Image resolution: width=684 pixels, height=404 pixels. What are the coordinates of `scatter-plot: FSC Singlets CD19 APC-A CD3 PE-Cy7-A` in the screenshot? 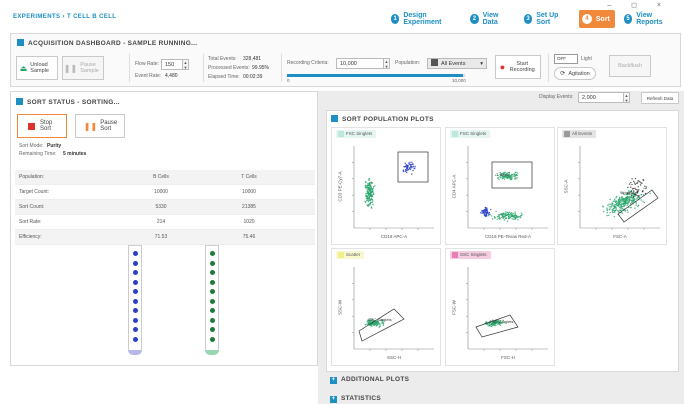 It's located at (386, 186).